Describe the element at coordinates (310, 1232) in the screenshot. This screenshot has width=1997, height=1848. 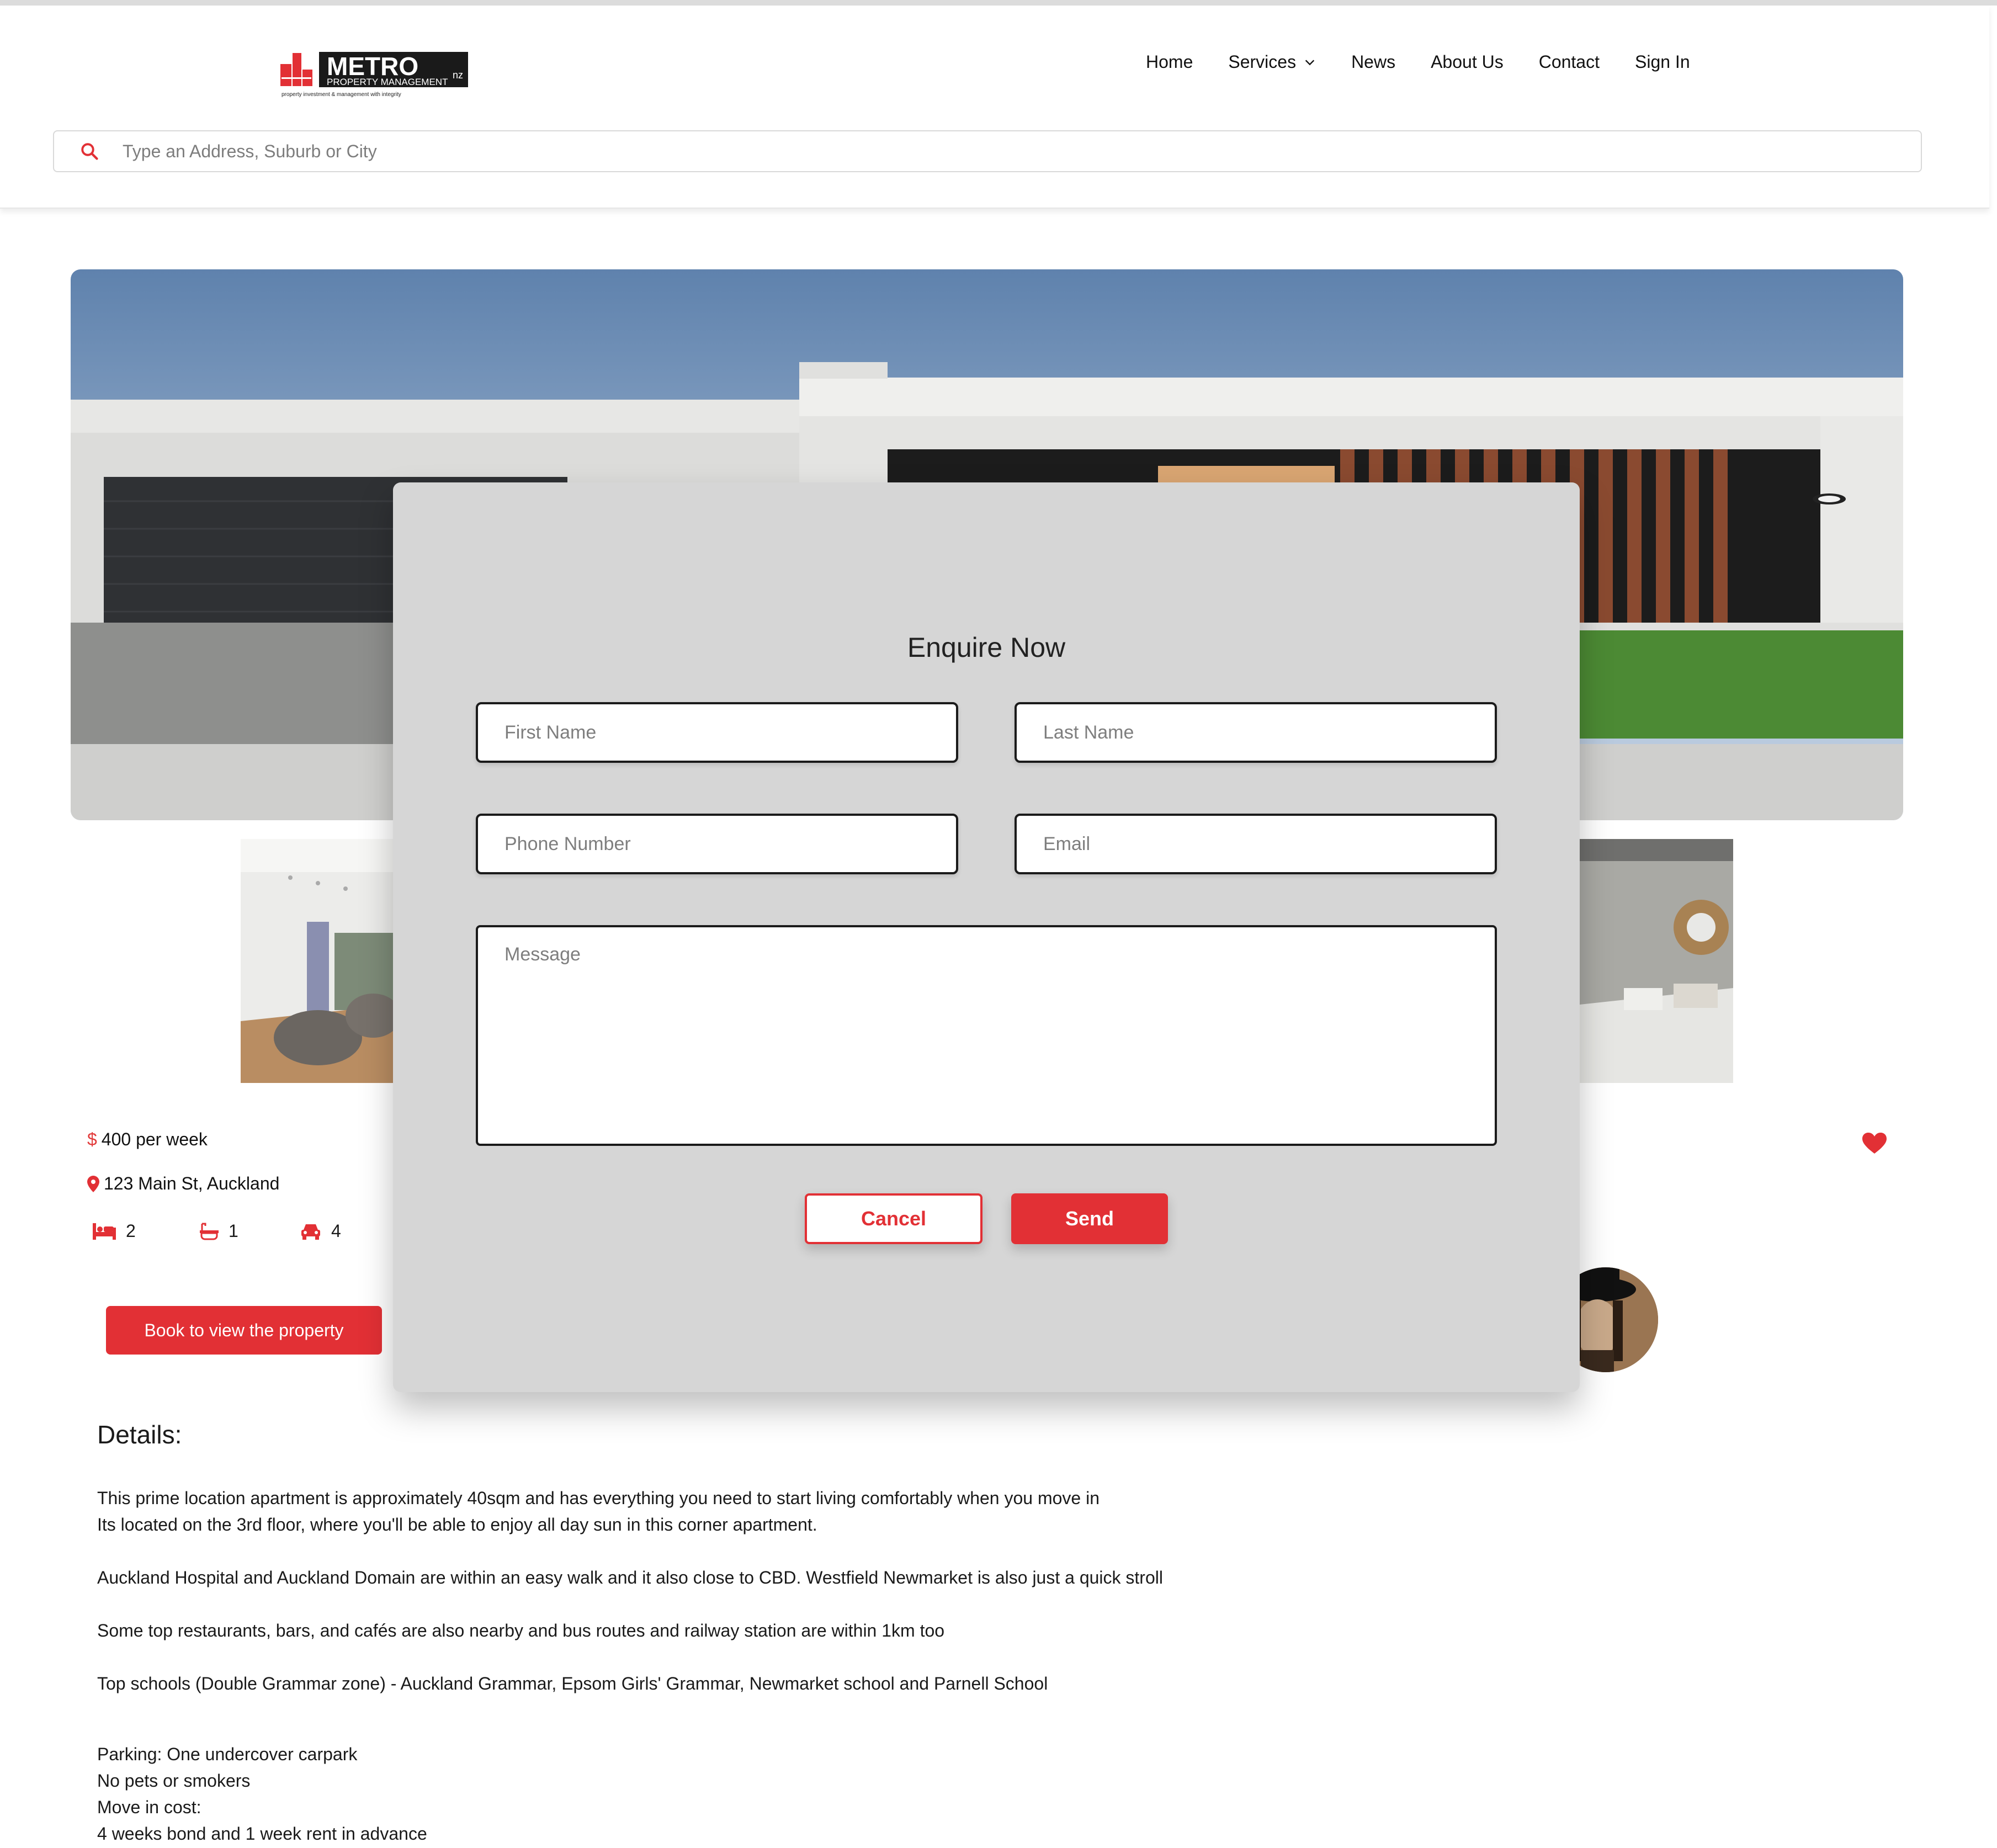
I see `car-icon` at that location.